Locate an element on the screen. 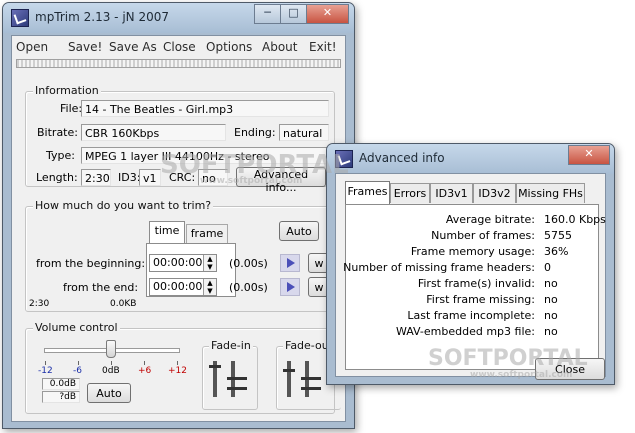 This screenshot has height=433, width=635. dialog-tab-strip: Frames Errors ID3v1 ID3v2 Missing FHs is located at coordinates (471, 193).